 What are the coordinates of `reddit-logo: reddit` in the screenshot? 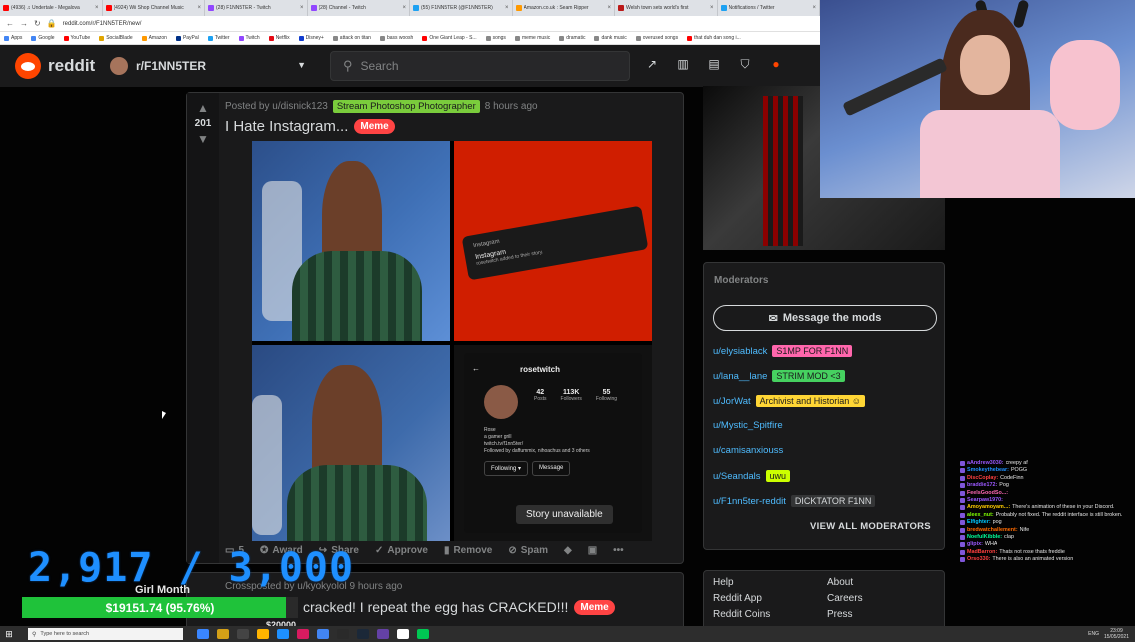 It's located at (55, 66).